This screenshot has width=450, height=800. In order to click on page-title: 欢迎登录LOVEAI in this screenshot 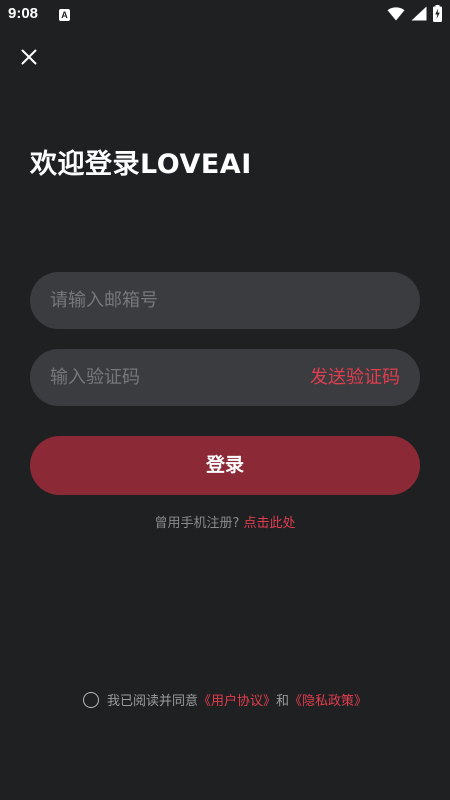, I will do `click(141, 164)`.